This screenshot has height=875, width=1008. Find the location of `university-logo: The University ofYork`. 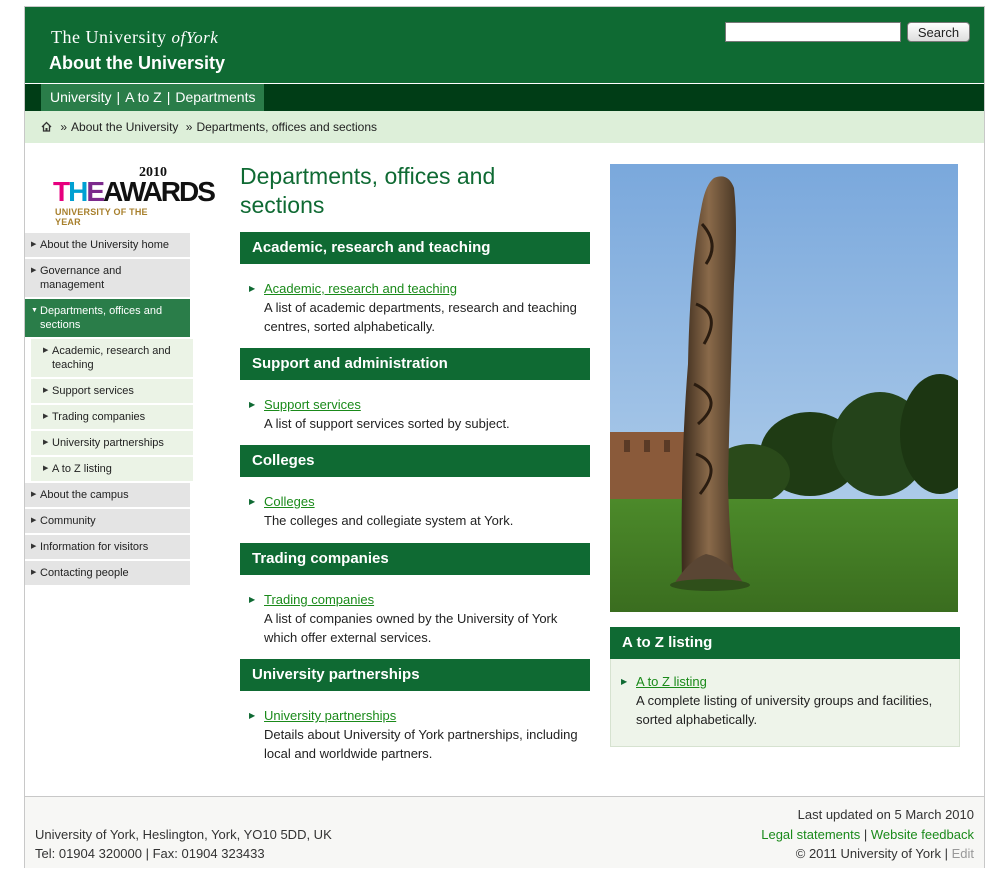

university-logo: The University ofYork is located at coordinates (134, 37).